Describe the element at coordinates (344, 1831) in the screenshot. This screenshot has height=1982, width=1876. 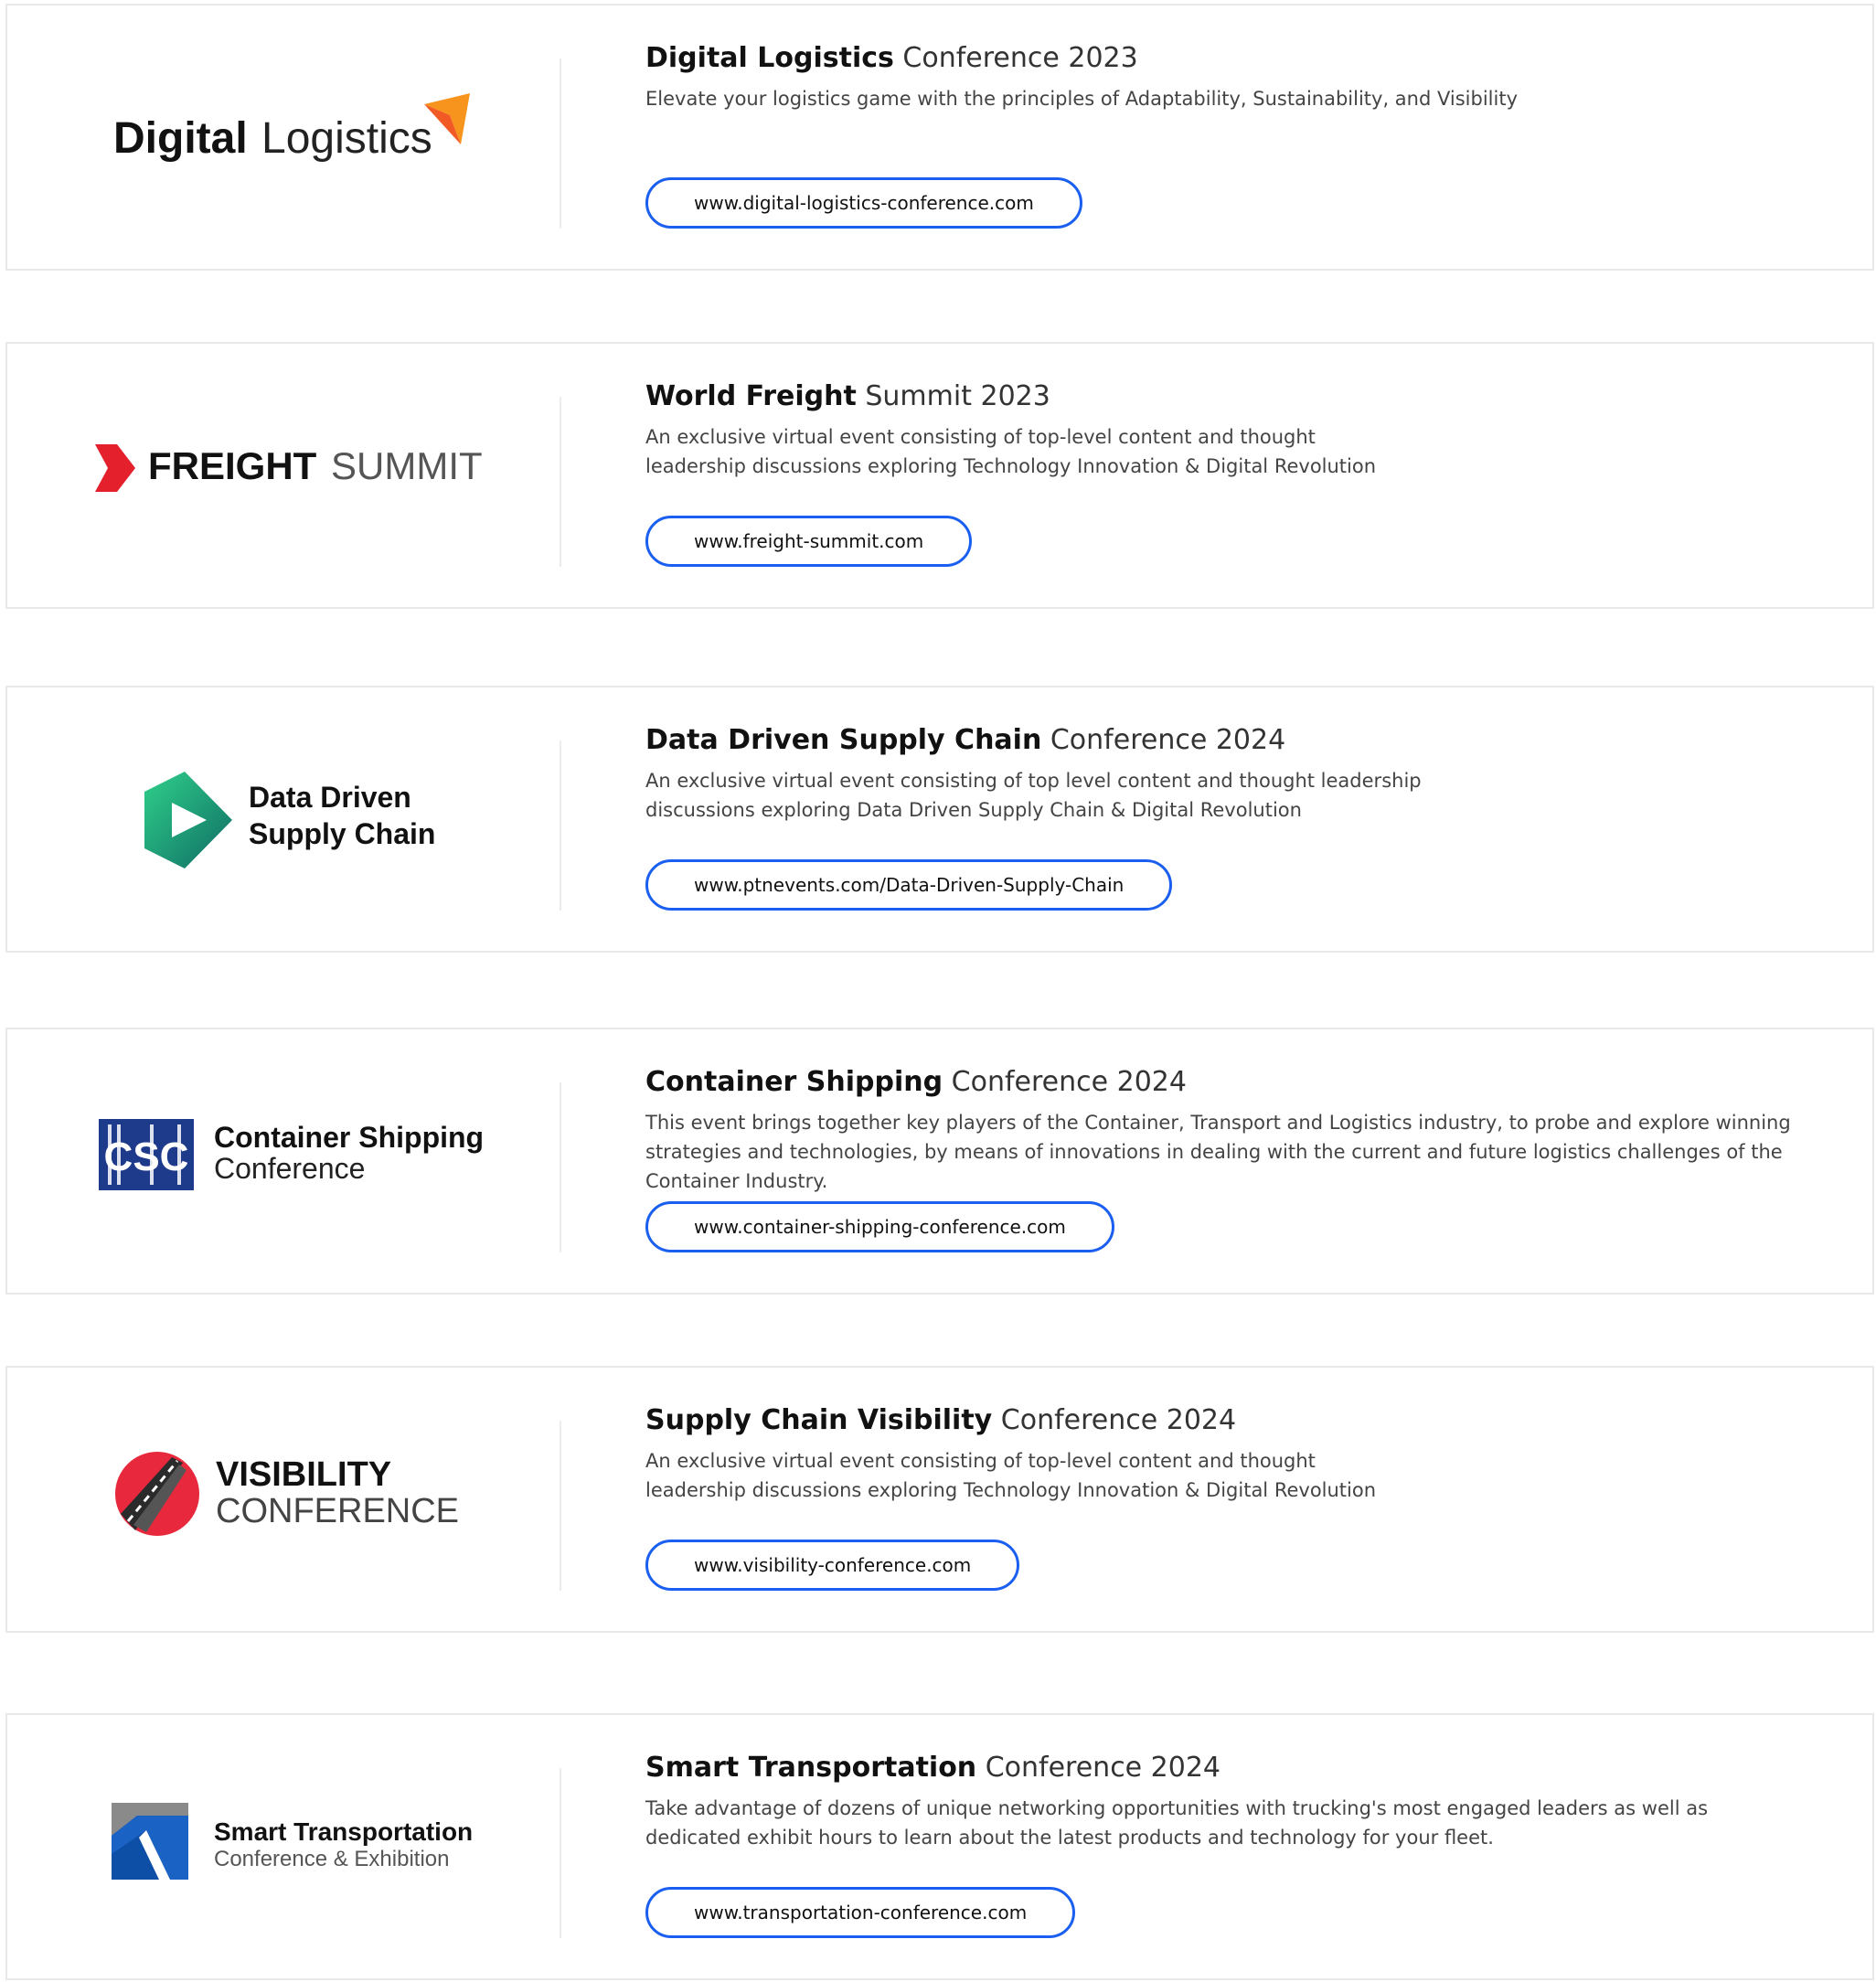
I see `logo-line-1: Smart Transportation` at that location.